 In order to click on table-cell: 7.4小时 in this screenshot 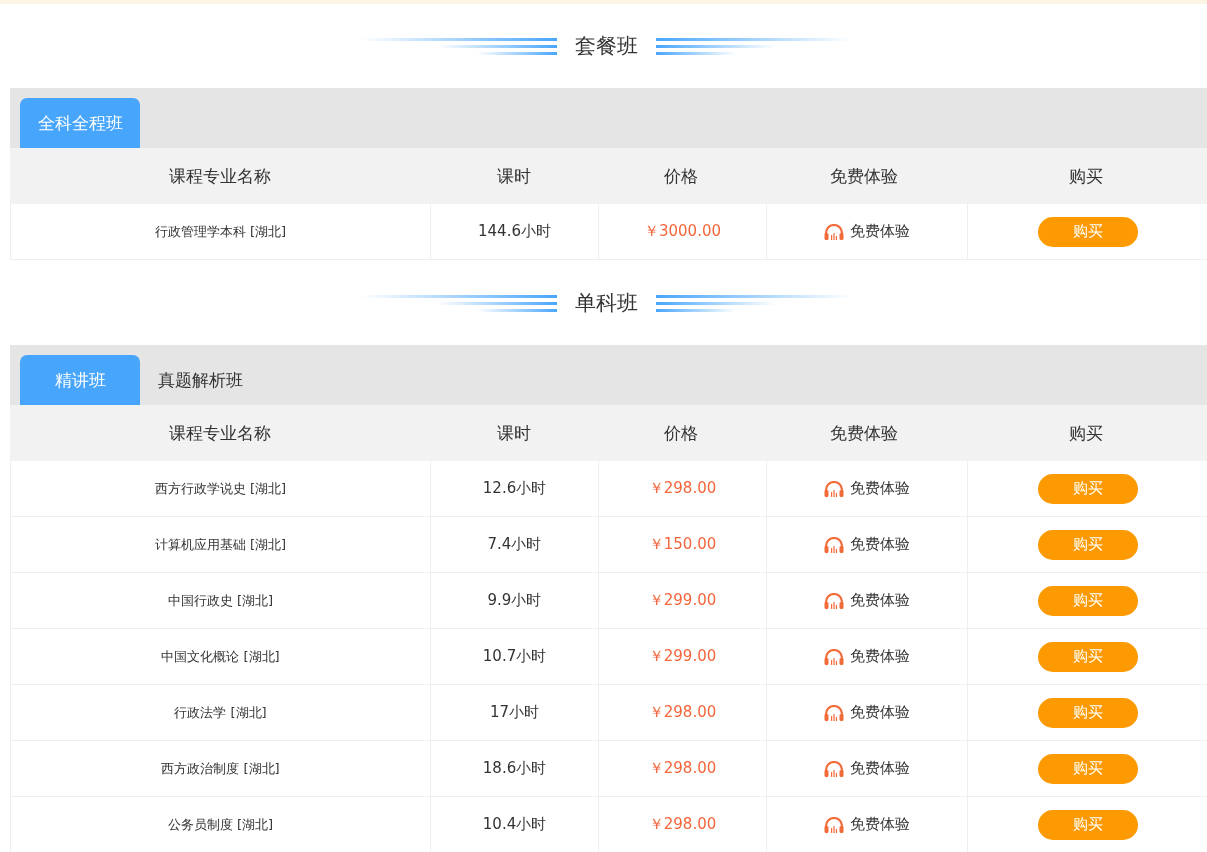, I will do `click(515, 544)`.